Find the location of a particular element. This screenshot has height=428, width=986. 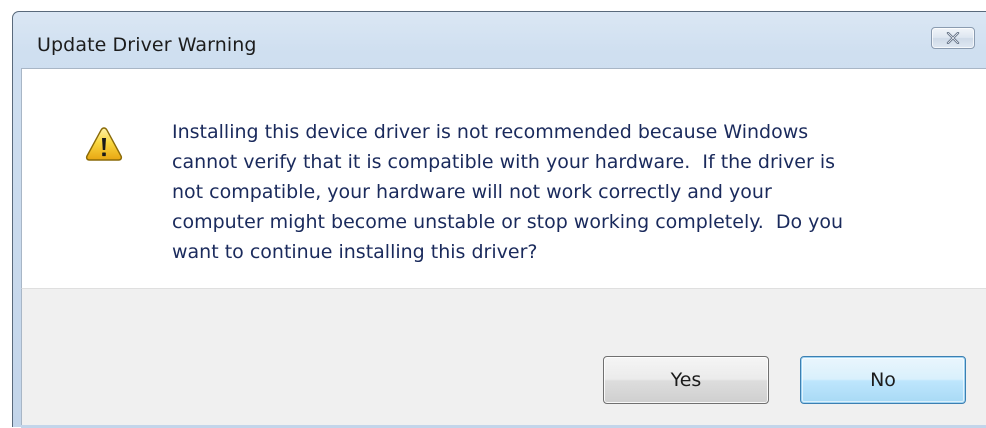

message-line: want to continue installing this driver? is located at coordinates (355, 252).